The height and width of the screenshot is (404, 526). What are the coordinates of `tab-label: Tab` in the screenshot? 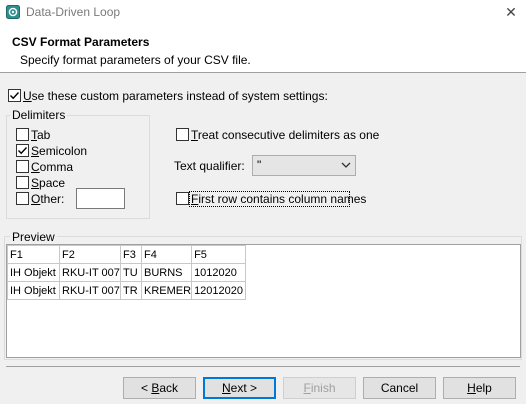 It's located at (40, 135).